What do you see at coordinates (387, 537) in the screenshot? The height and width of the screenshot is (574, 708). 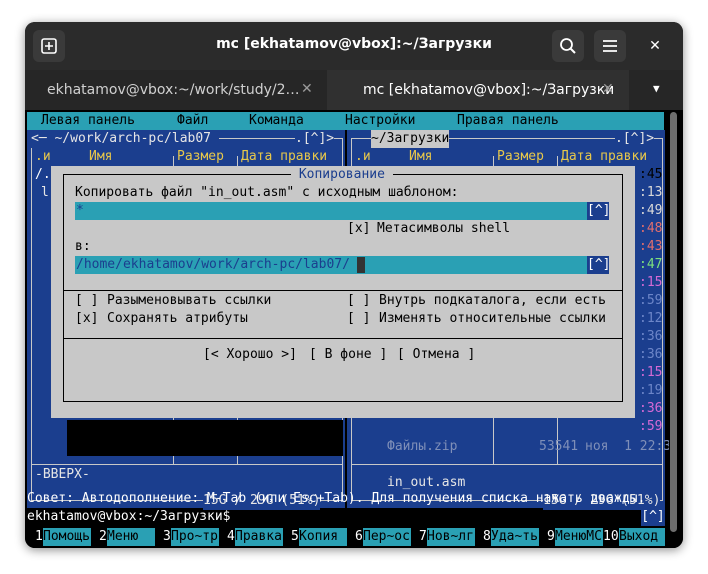 I see `fkey-move: Пер~ос` at bounding box center [387, 537].